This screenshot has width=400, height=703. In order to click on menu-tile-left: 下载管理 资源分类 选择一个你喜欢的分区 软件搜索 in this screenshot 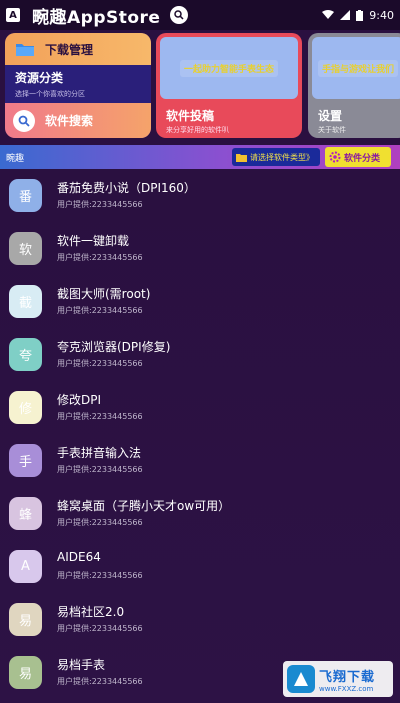, I will do `click(78, 85)`.